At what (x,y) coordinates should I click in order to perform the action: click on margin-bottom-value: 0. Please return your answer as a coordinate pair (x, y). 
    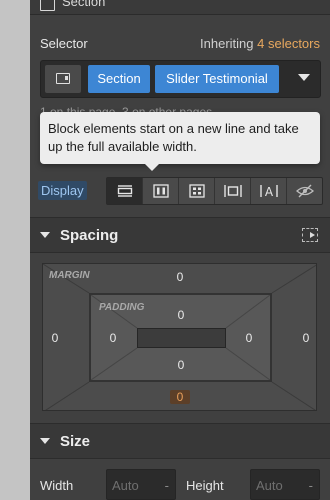
    Looking at the image, I should click on (180, 397).